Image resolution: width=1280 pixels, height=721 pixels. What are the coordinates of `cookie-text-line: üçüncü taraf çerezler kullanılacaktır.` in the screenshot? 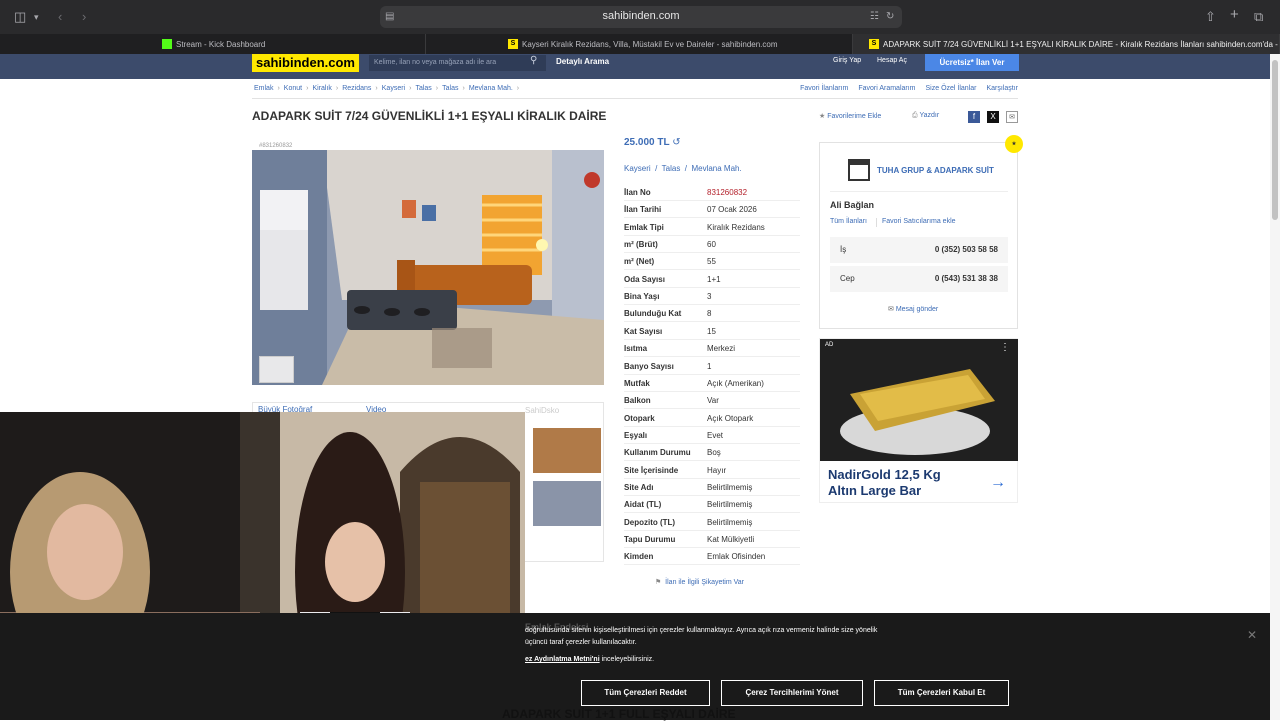 It's located at (581, 642).